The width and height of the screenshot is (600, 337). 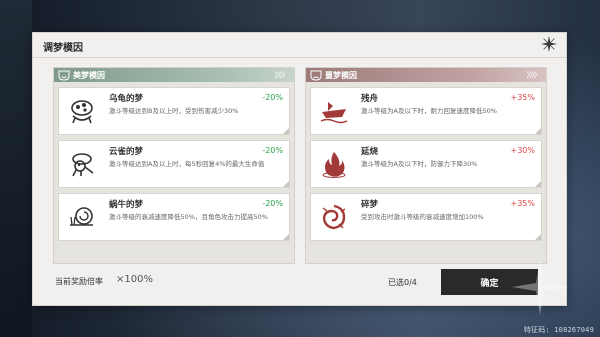 I want to click on bad-gene-card-flame: 延烧 +30% 激斗等级为A及以下时，防御力下降30%, so click(x=426, y=164).